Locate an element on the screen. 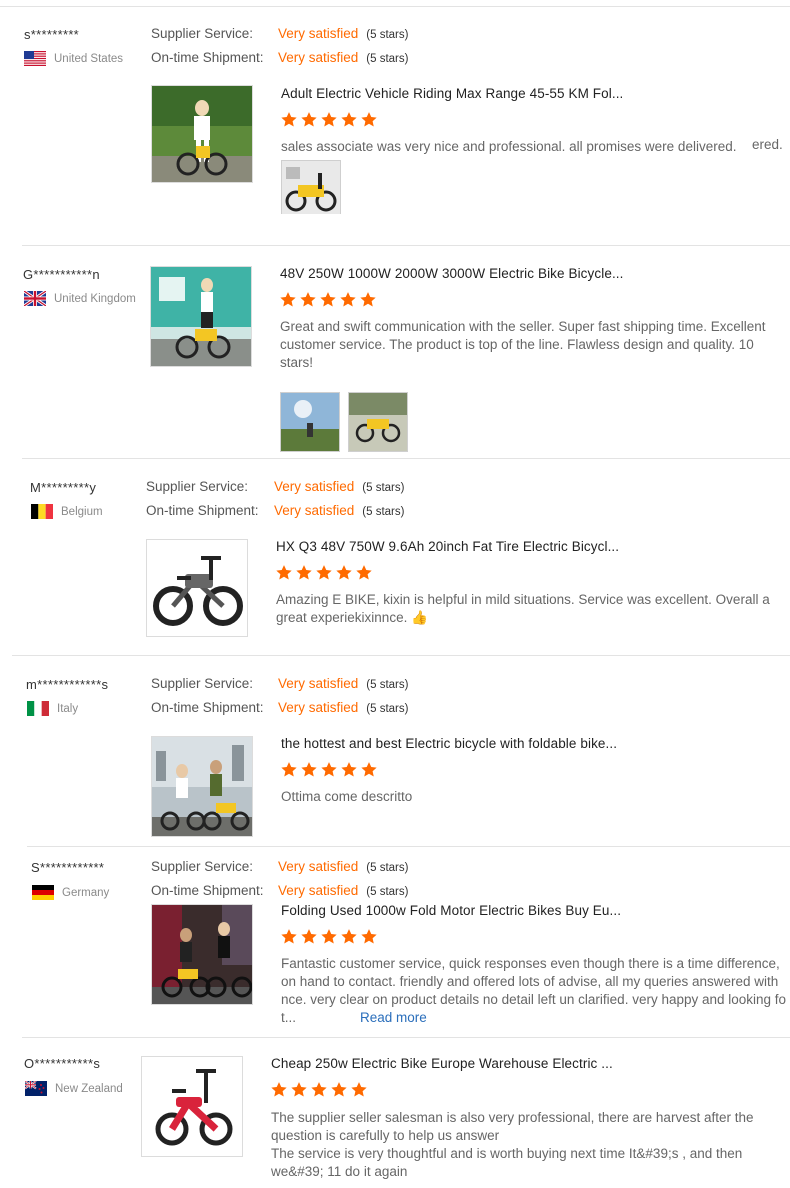 This screenshot has height=1188, width=790. reviewer-name: S************ is located at coordinates (68, 867).